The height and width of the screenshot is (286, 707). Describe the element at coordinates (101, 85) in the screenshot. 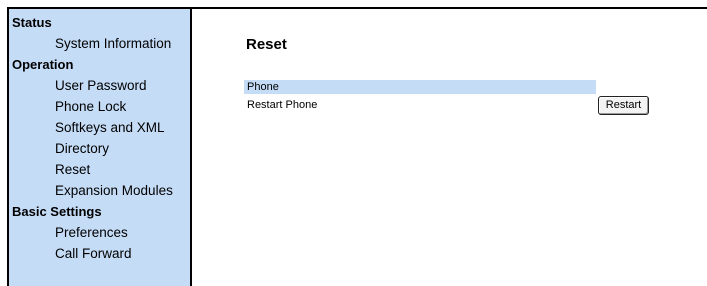

I see `sidebar-item-user-password: User Password` at that location.